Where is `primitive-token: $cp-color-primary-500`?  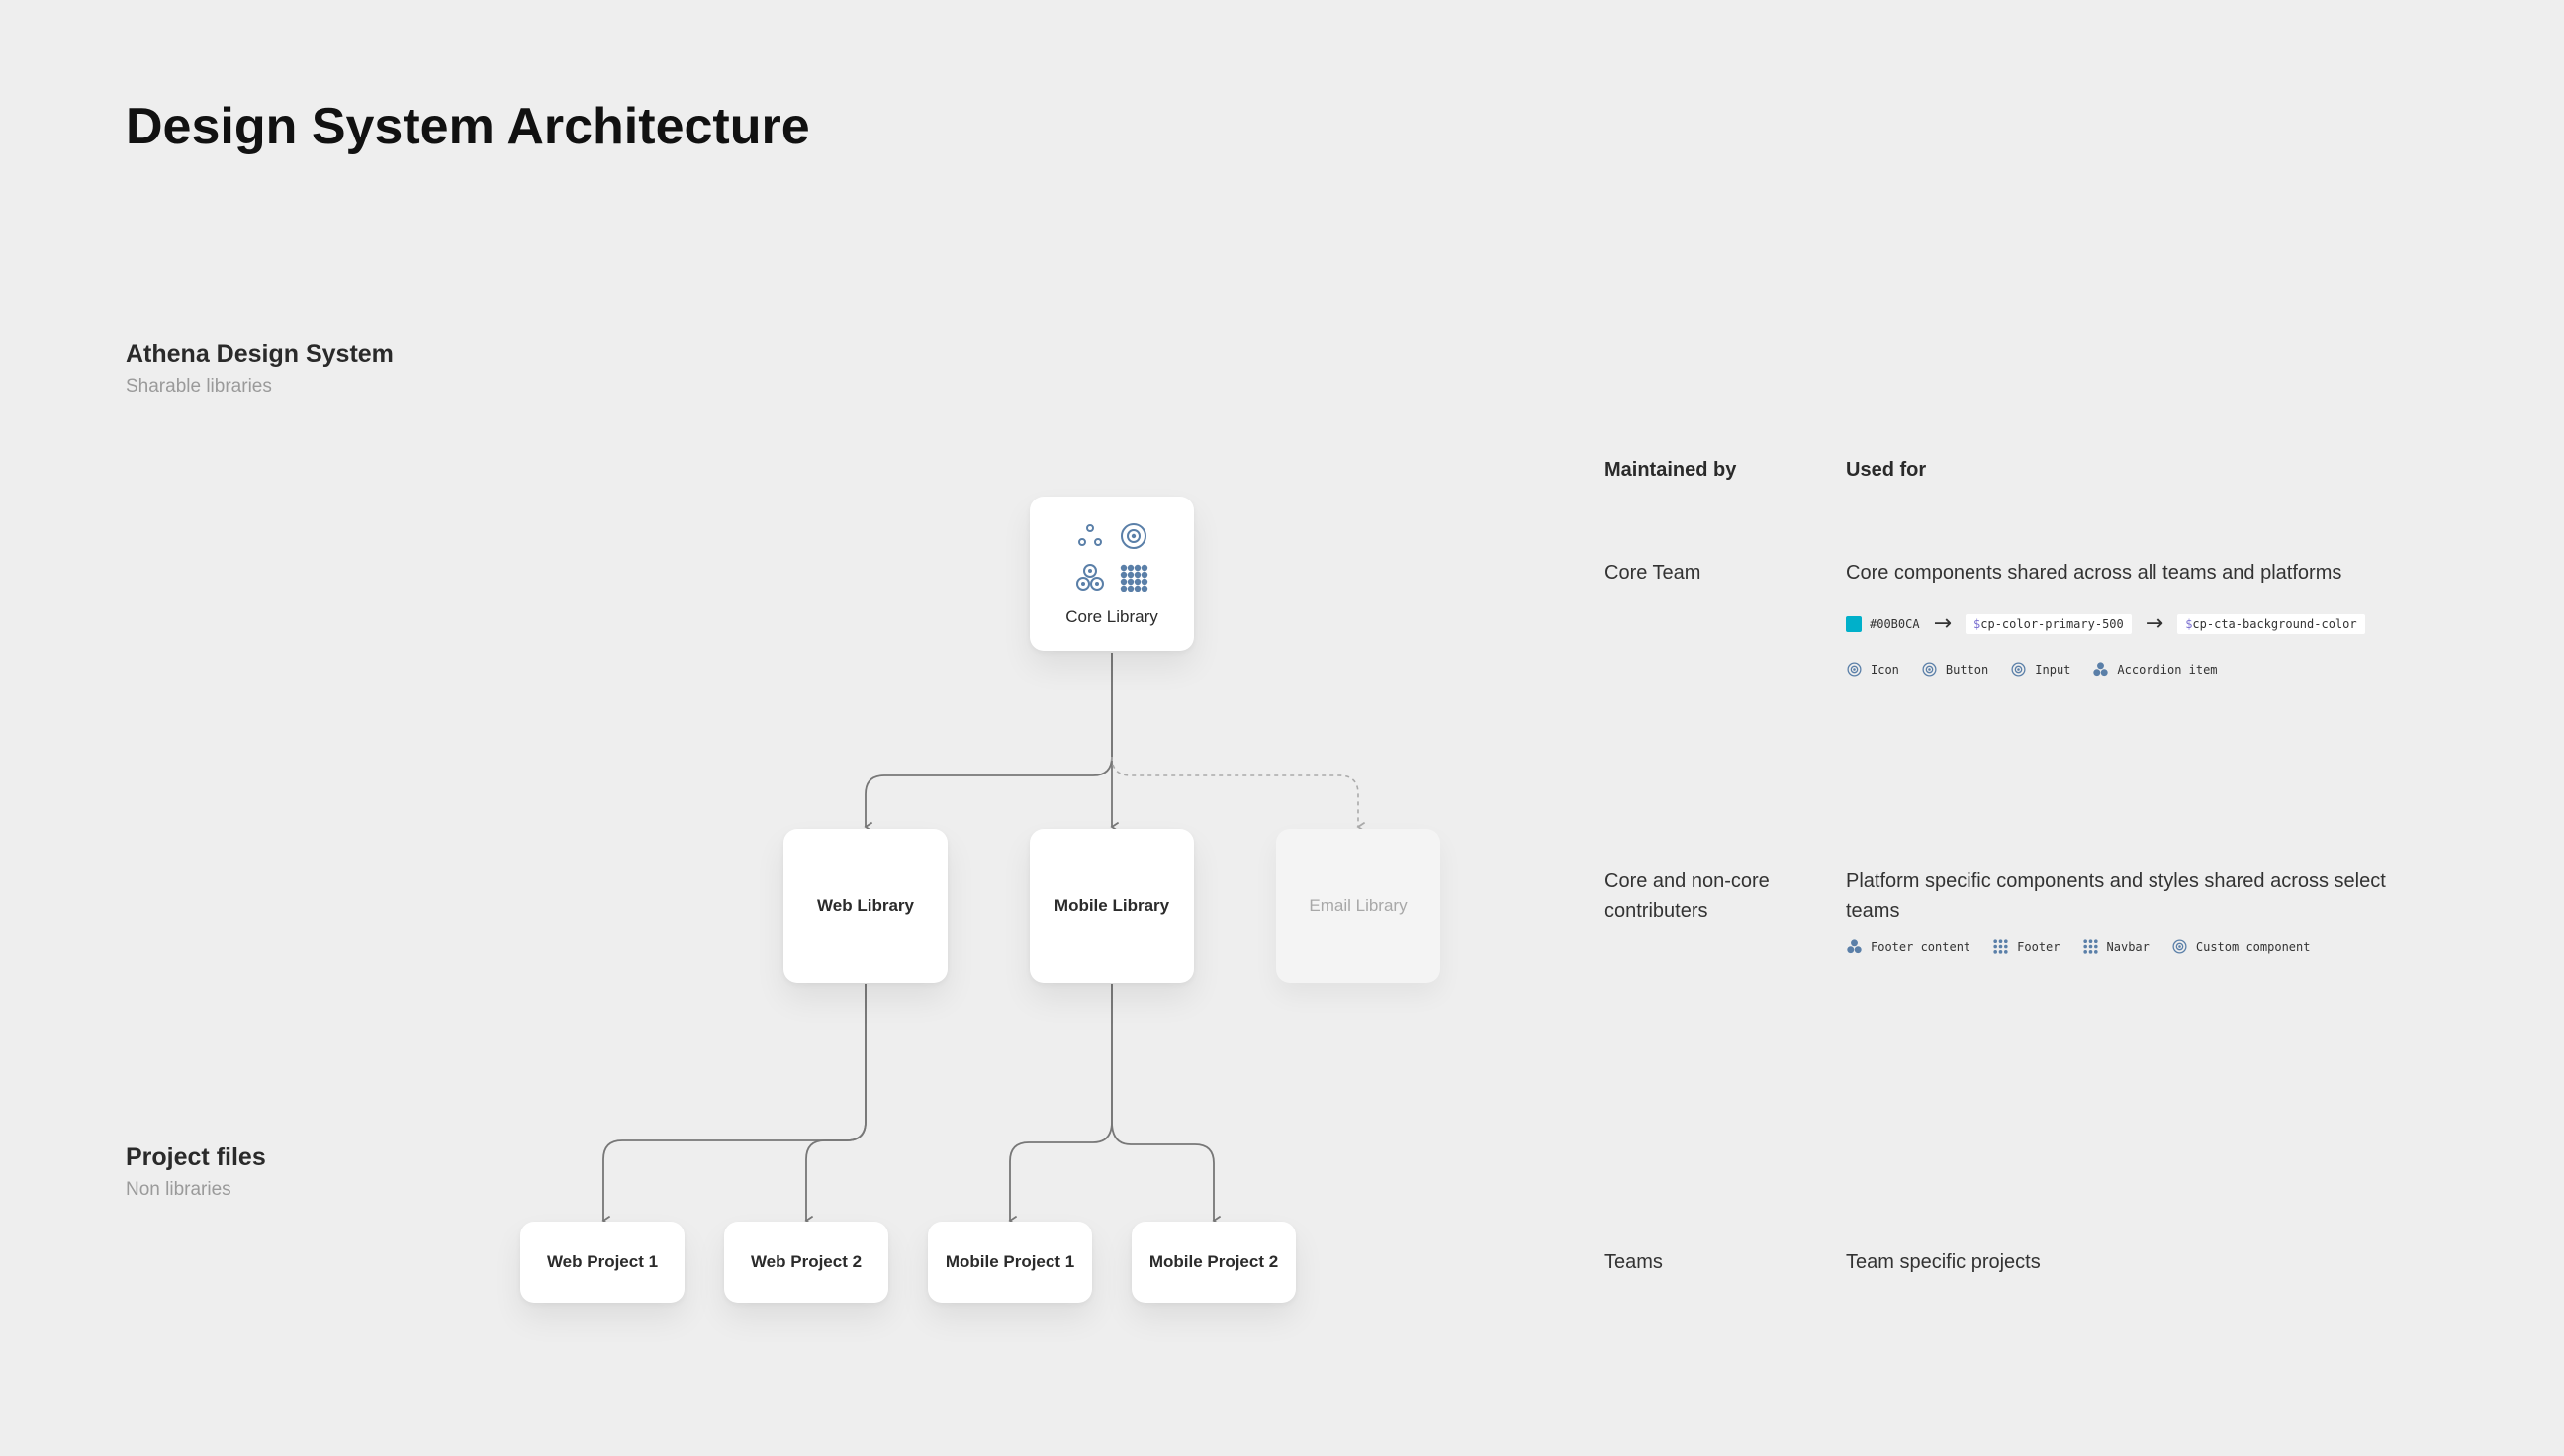
primitive-token: $cp-color-primary-500 is located at coordinates (2049, 624).